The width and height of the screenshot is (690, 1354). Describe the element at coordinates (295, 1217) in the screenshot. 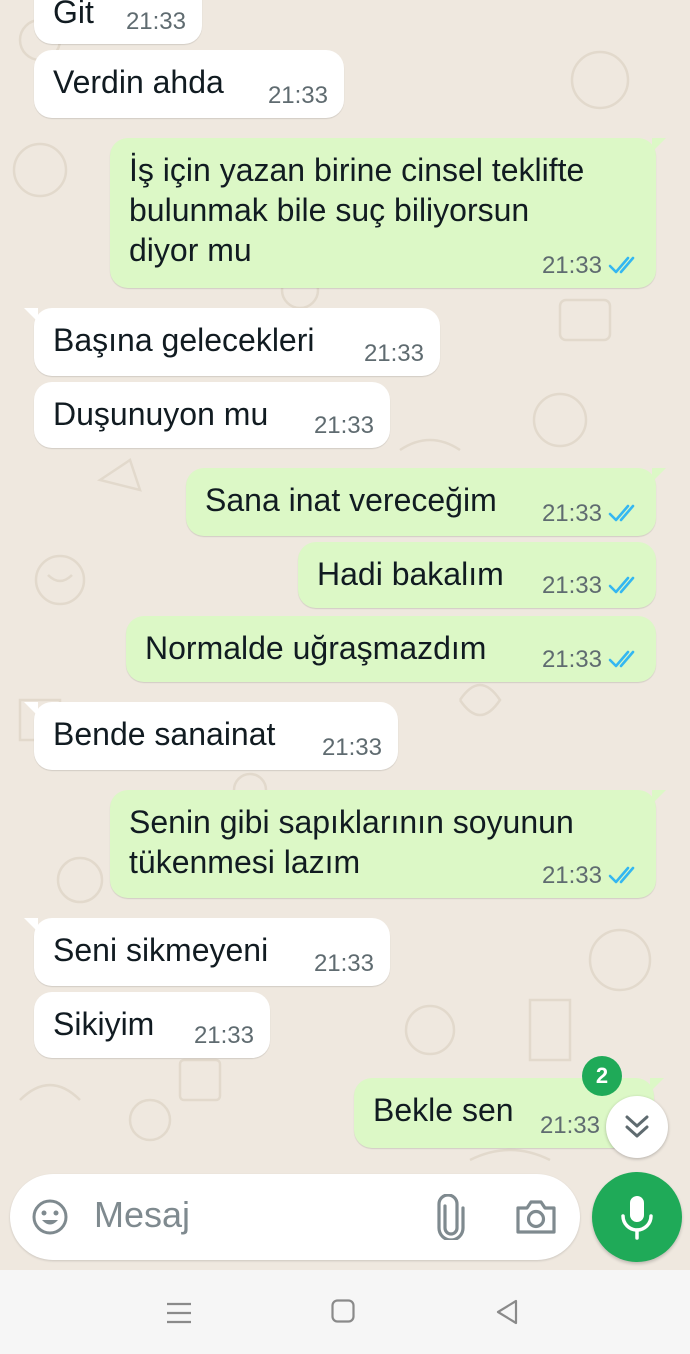

I see `message-input-bar: Mesaj` at that location.